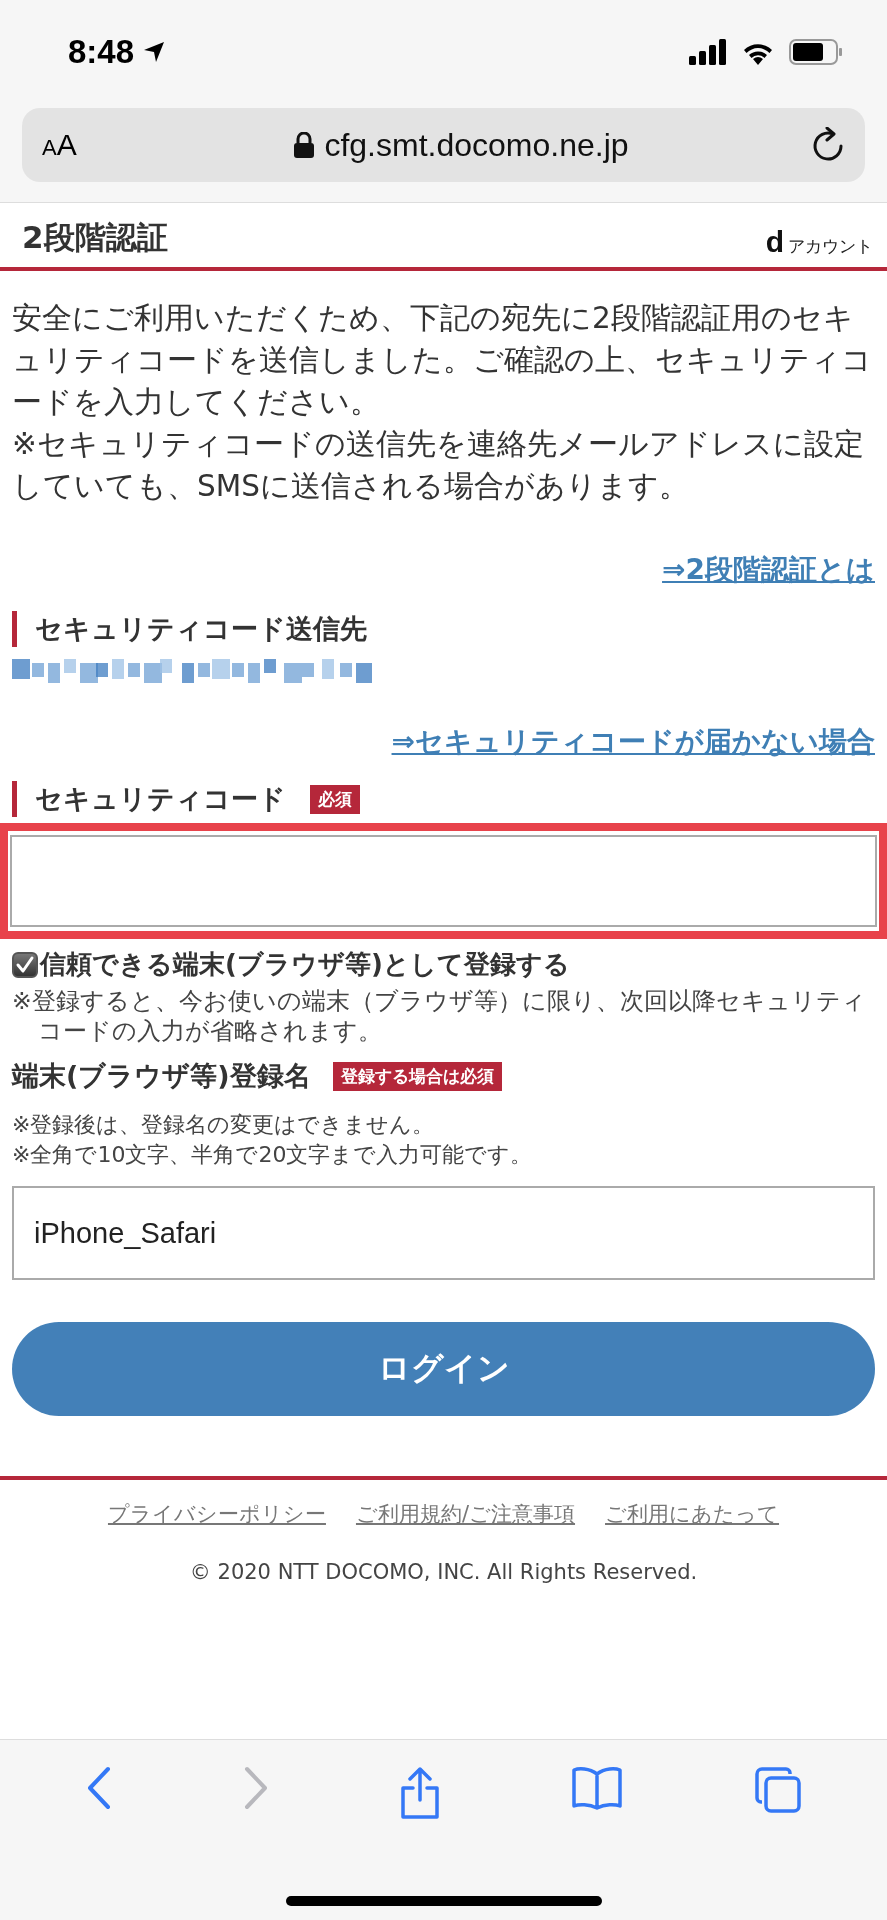 The width and height of the screenshot is (887, 1920). What do you see at coordinates (633, 742) in the screenshot?
I see `code-not-received-link: ⇒セキュリティコードが届かない場合` at bounding box center [633, 742].